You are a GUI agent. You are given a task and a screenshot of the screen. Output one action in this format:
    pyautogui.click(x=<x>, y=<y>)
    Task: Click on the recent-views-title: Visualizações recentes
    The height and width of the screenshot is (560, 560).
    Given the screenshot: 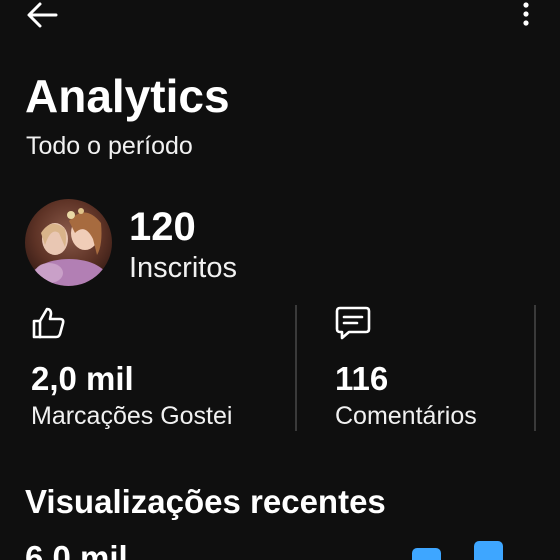 What is the action you would take?
    pyautogui.click(x=205, y=501)
    